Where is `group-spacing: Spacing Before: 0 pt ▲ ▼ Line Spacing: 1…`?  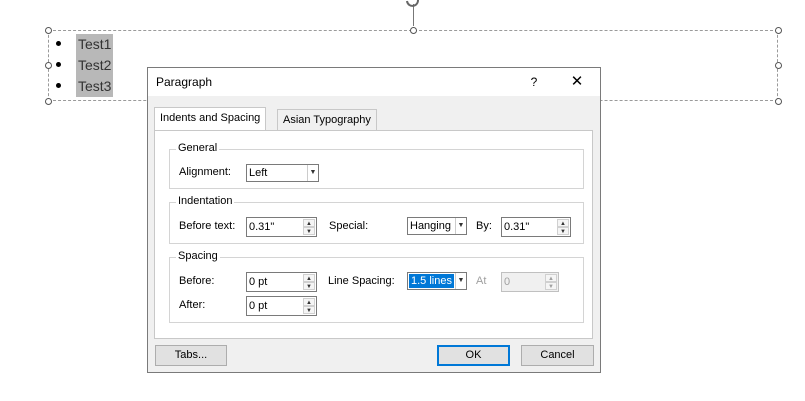
group-spacing: Spacing Before: 0 pt ▲ ▼ Line Spacing: 1… is located at coordinates (376, 286).